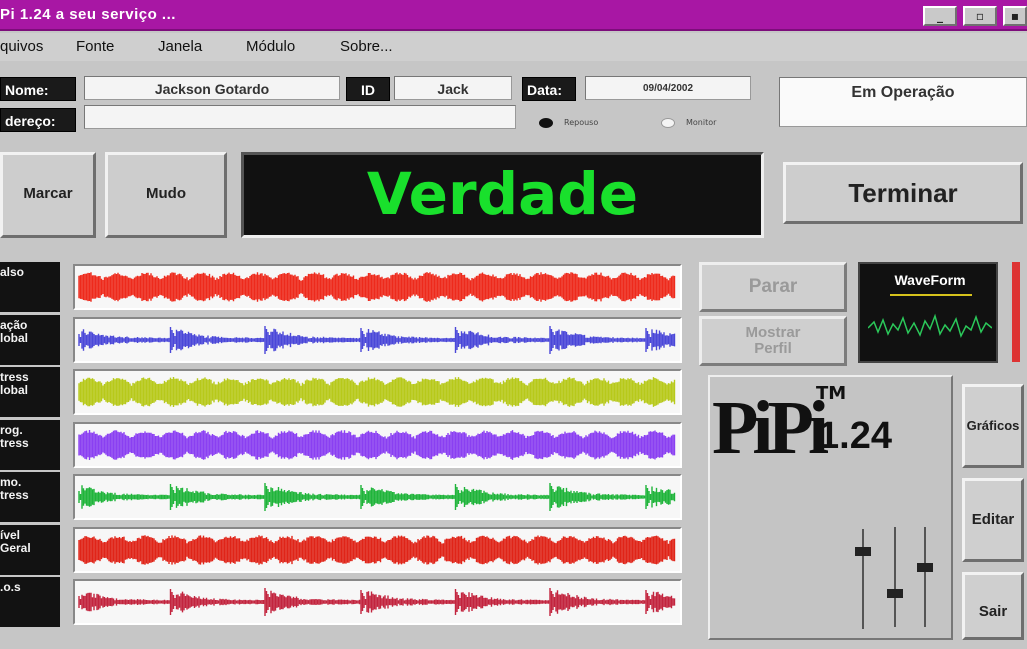 This screenshot has height=649, width=1027. I want to click on waveform-title: WaveForm, so click(930, 280).